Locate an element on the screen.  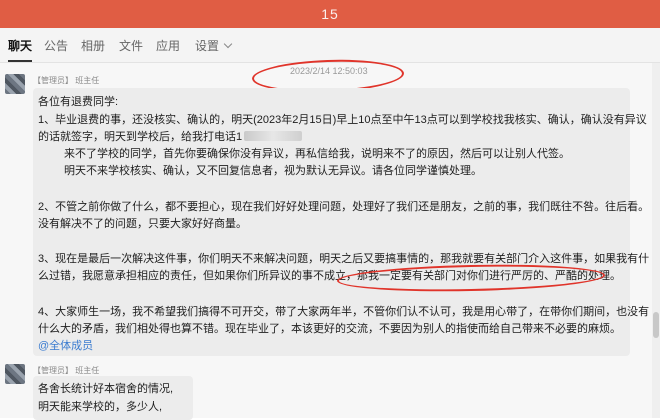
mention-all-link: @全体成员 is located at coordinates (65, 346).